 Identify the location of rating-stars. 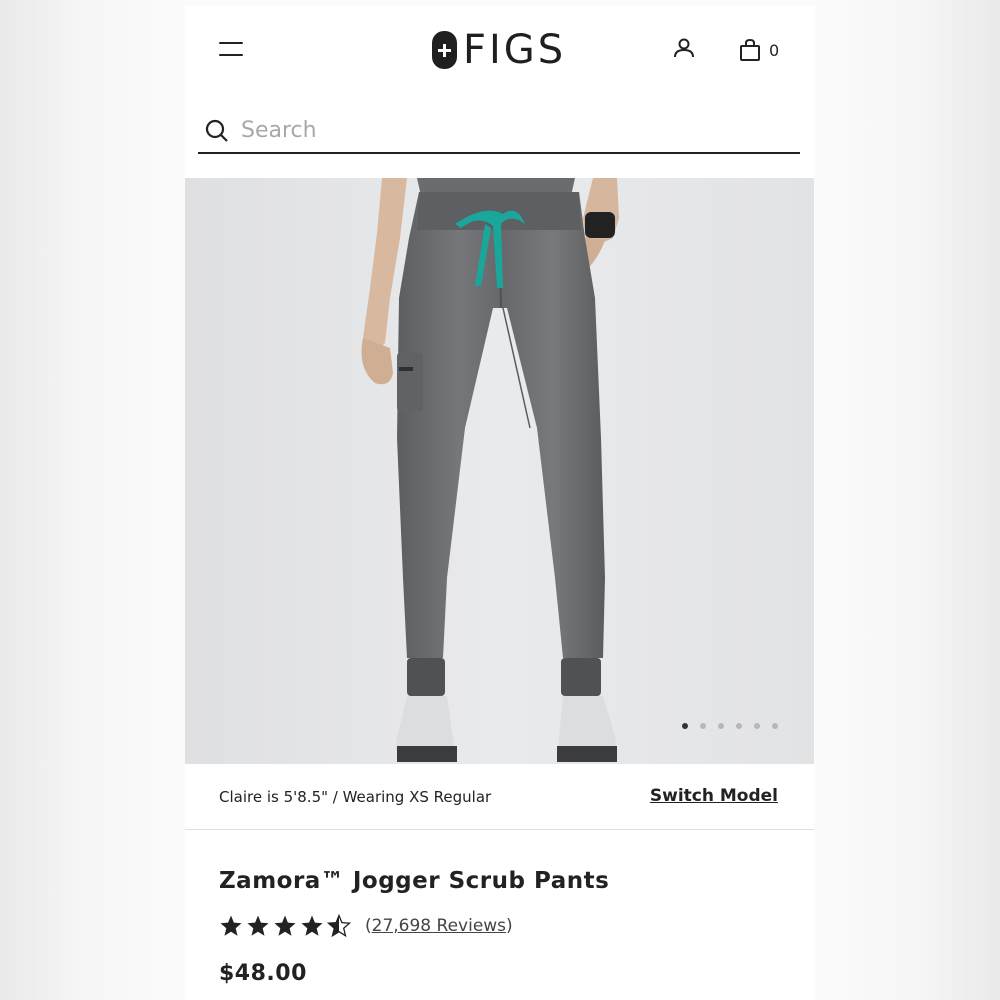
(285, 926).